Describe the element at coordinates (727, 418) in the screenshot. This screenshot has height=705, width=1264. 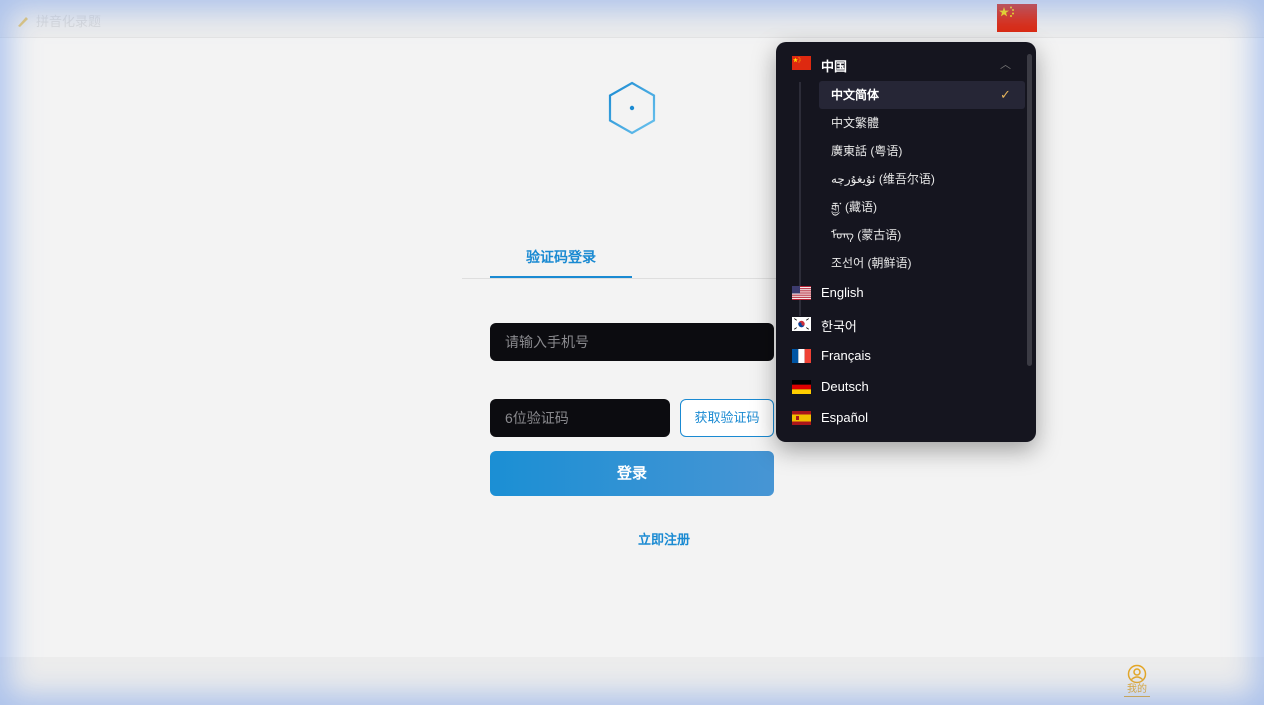
I see `get-code-button: 获取验证码` at that location.